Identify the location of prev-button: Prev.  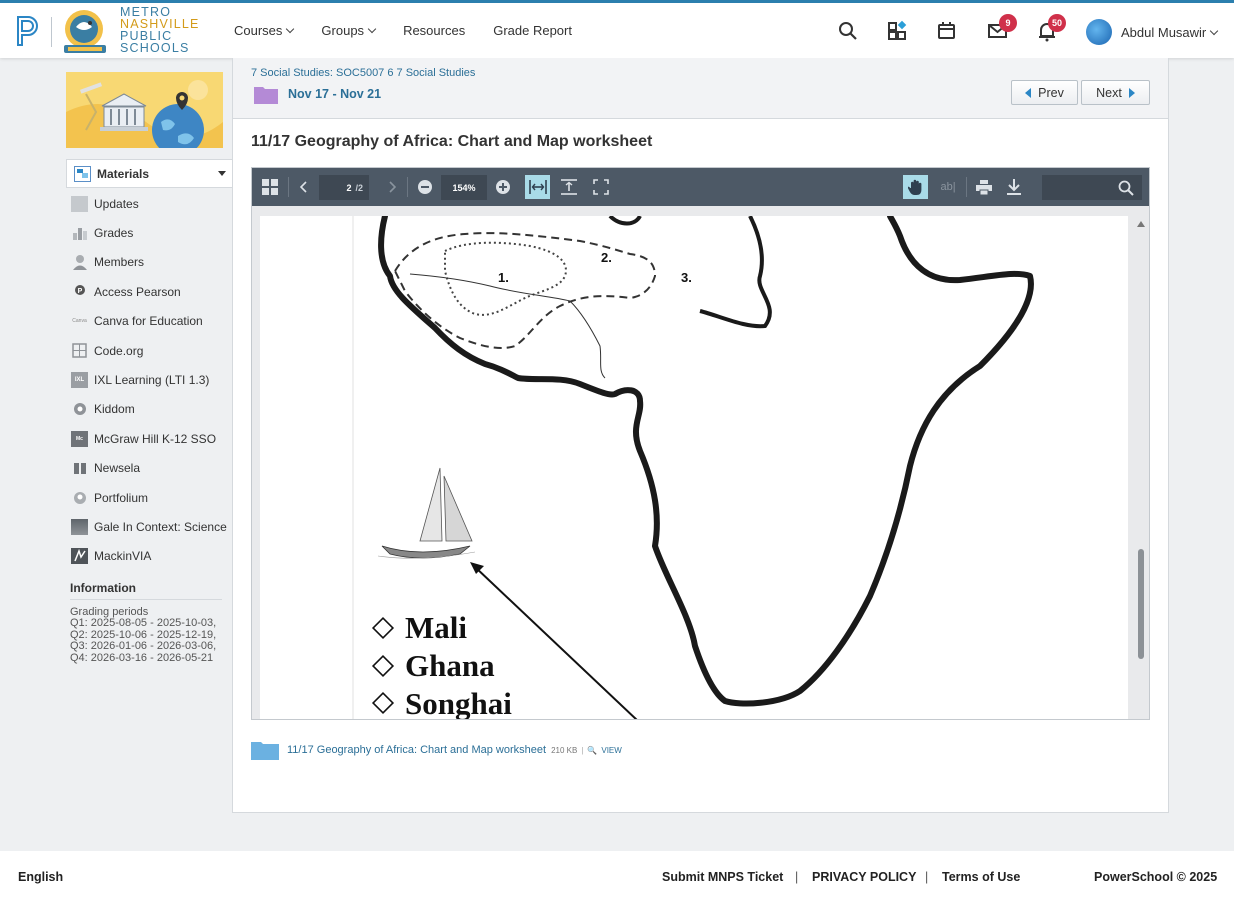
(1044, 92).